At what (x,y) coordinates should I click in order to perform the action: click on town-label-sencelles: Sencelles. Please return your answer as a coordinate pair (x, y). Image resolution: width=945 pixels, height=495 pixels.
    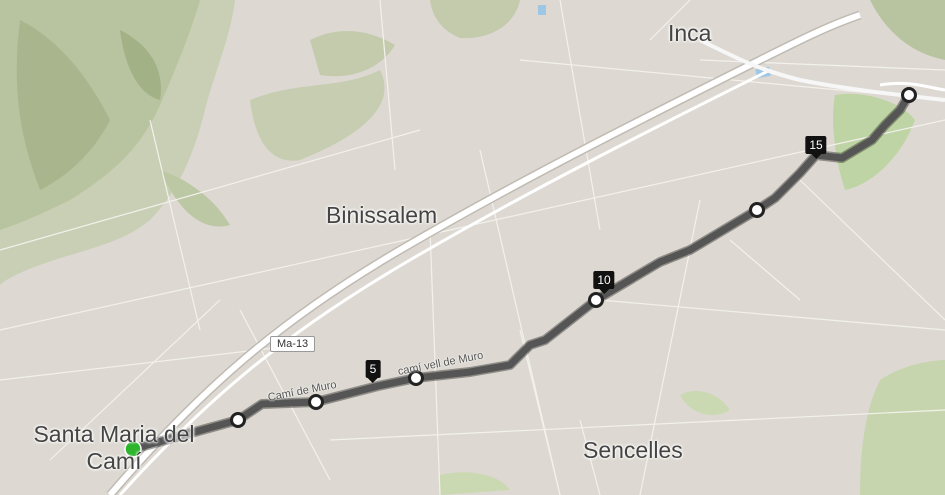
    Looking at the image, I should click on (633, 450).